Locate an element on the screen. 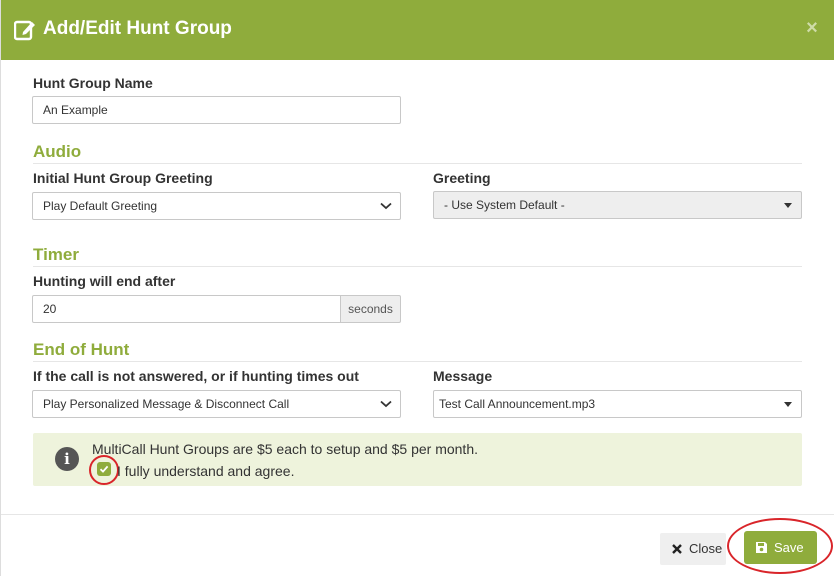 The image size is (834, 576). initial-greeting-label: Initial Hunt Group Greeting is located at coordinates (123, 178).